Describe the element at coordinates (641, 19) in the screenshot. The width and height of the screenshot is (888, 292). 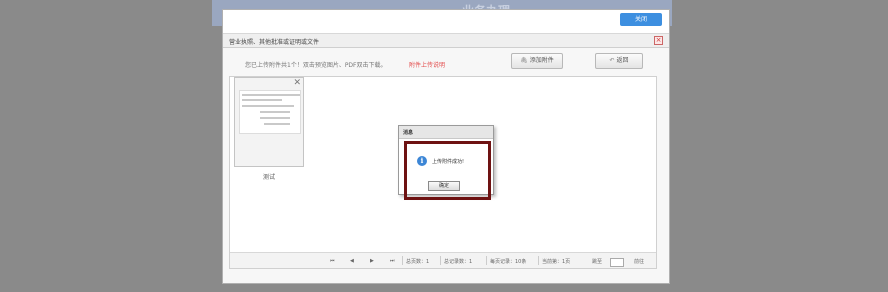
I see `background-close-button: 关闭` at that location.